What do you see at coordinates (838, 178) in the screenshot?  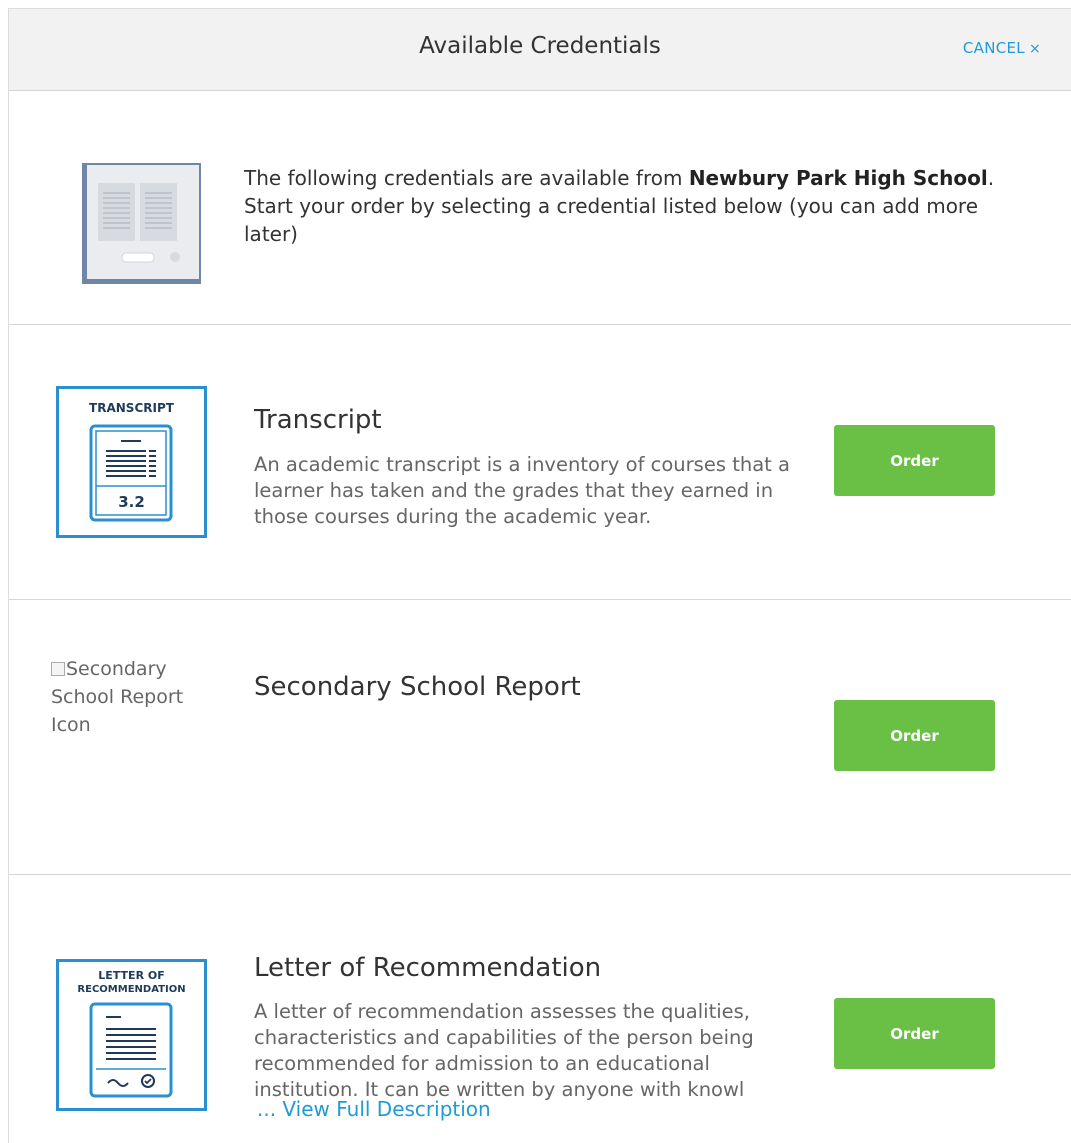 I see `school-name: Newbury Park High School` at bounding box center [838, 178].